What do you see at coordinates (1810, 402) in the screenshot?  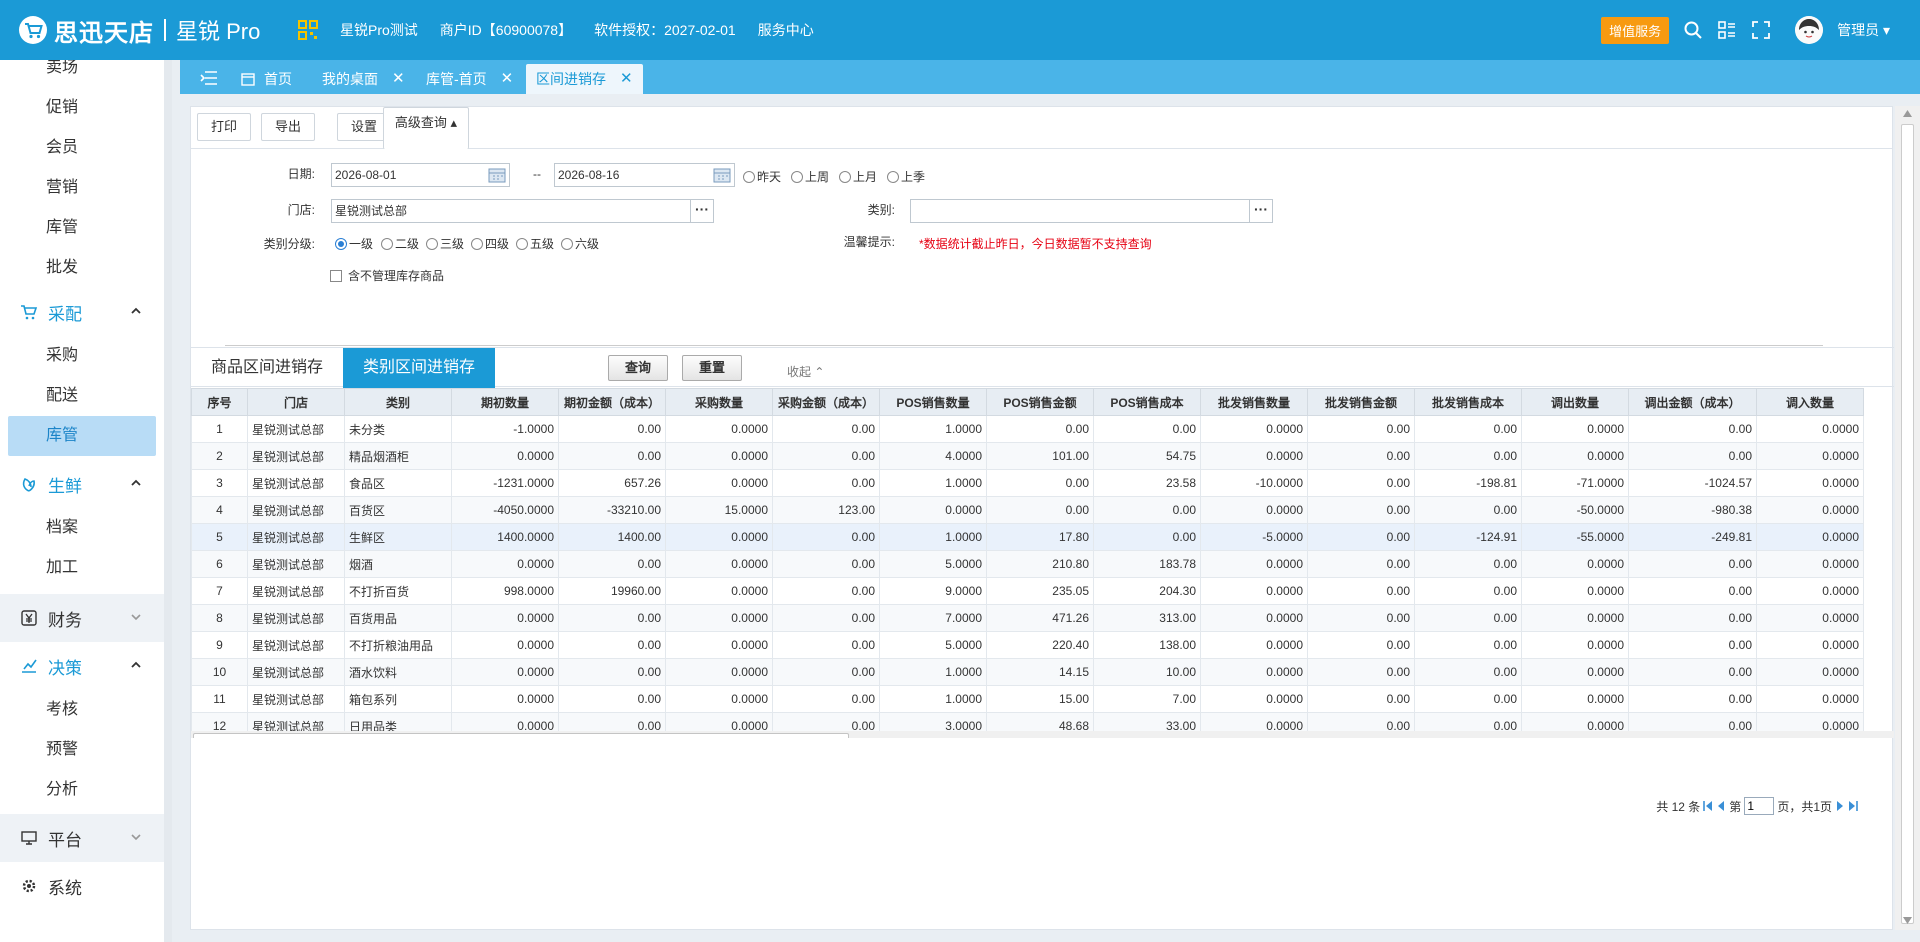 I see `column-header: 调入数量` at bounding box center [1810, 402].